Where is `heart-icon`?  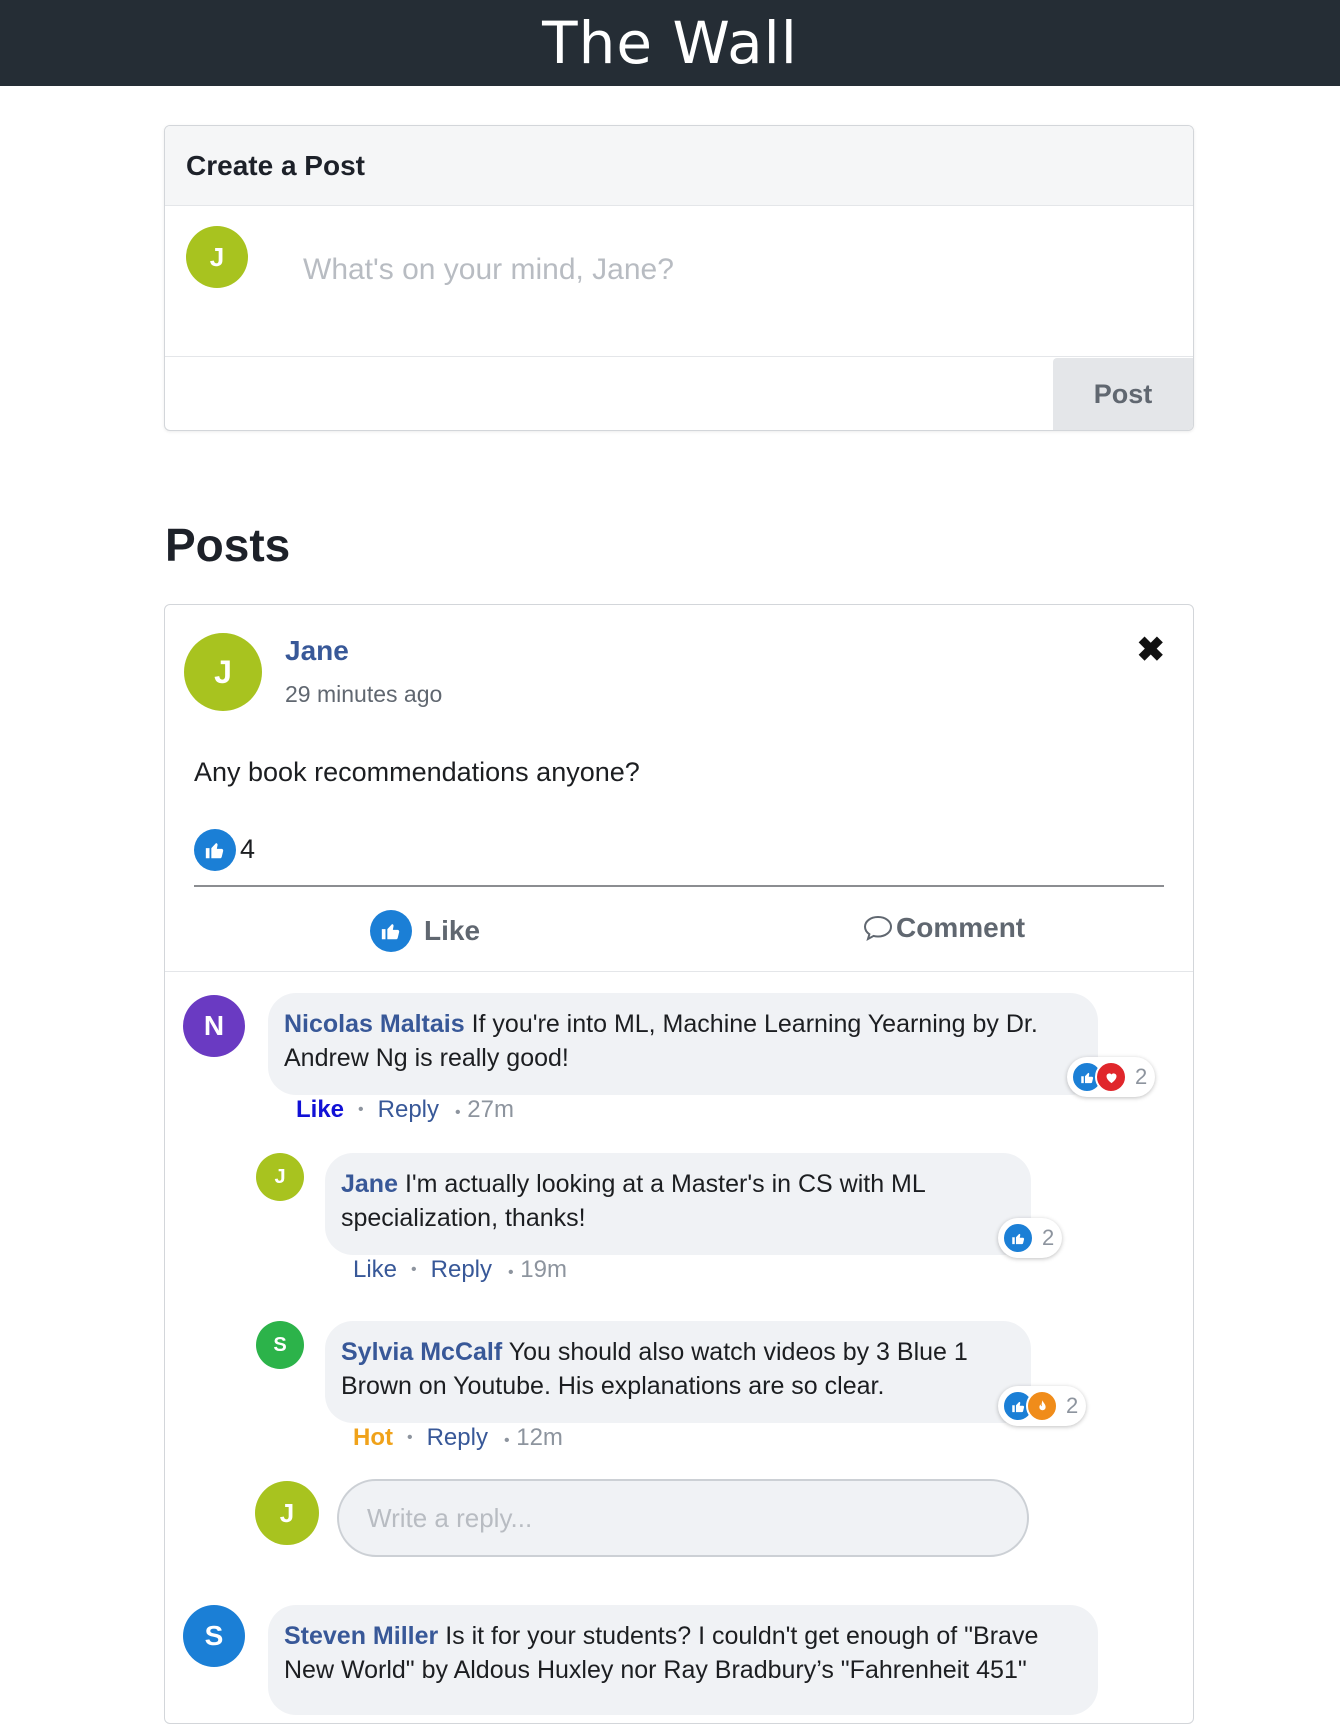
heart-icon is located at coordinates (1111, 1077).